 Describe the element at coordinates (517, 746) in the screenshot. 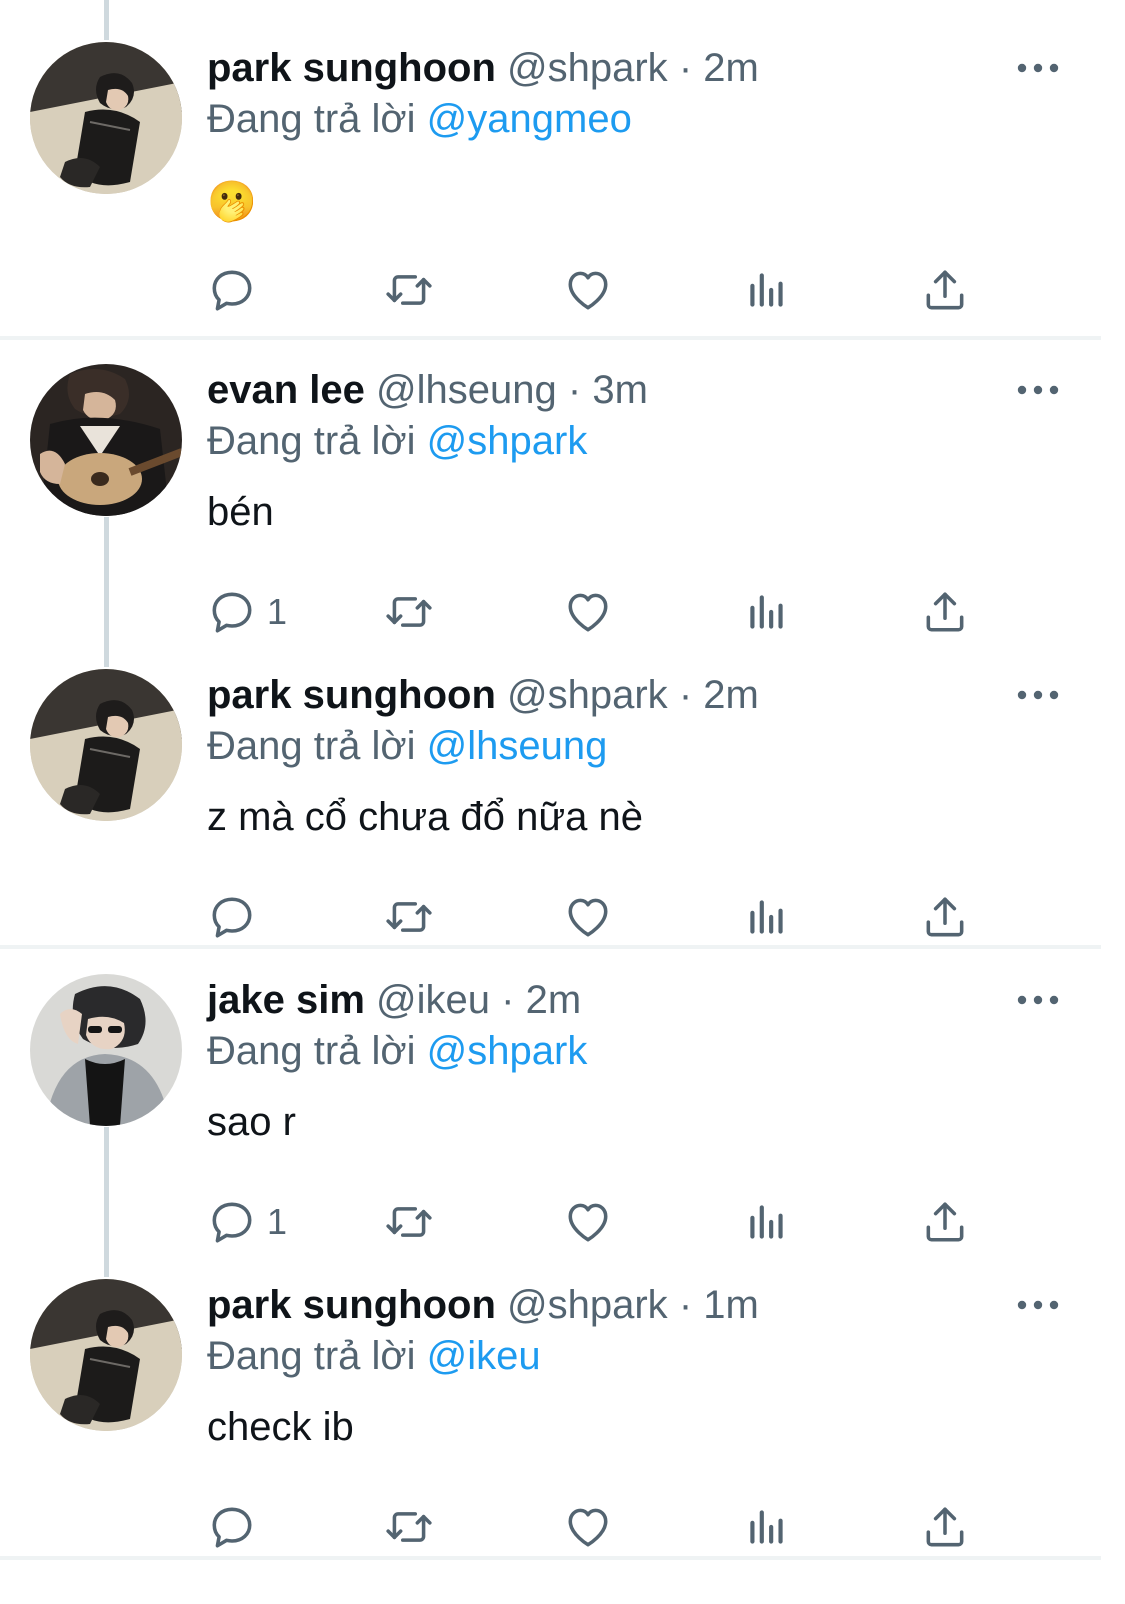

I see `mention-link: @lhseung` at that location.